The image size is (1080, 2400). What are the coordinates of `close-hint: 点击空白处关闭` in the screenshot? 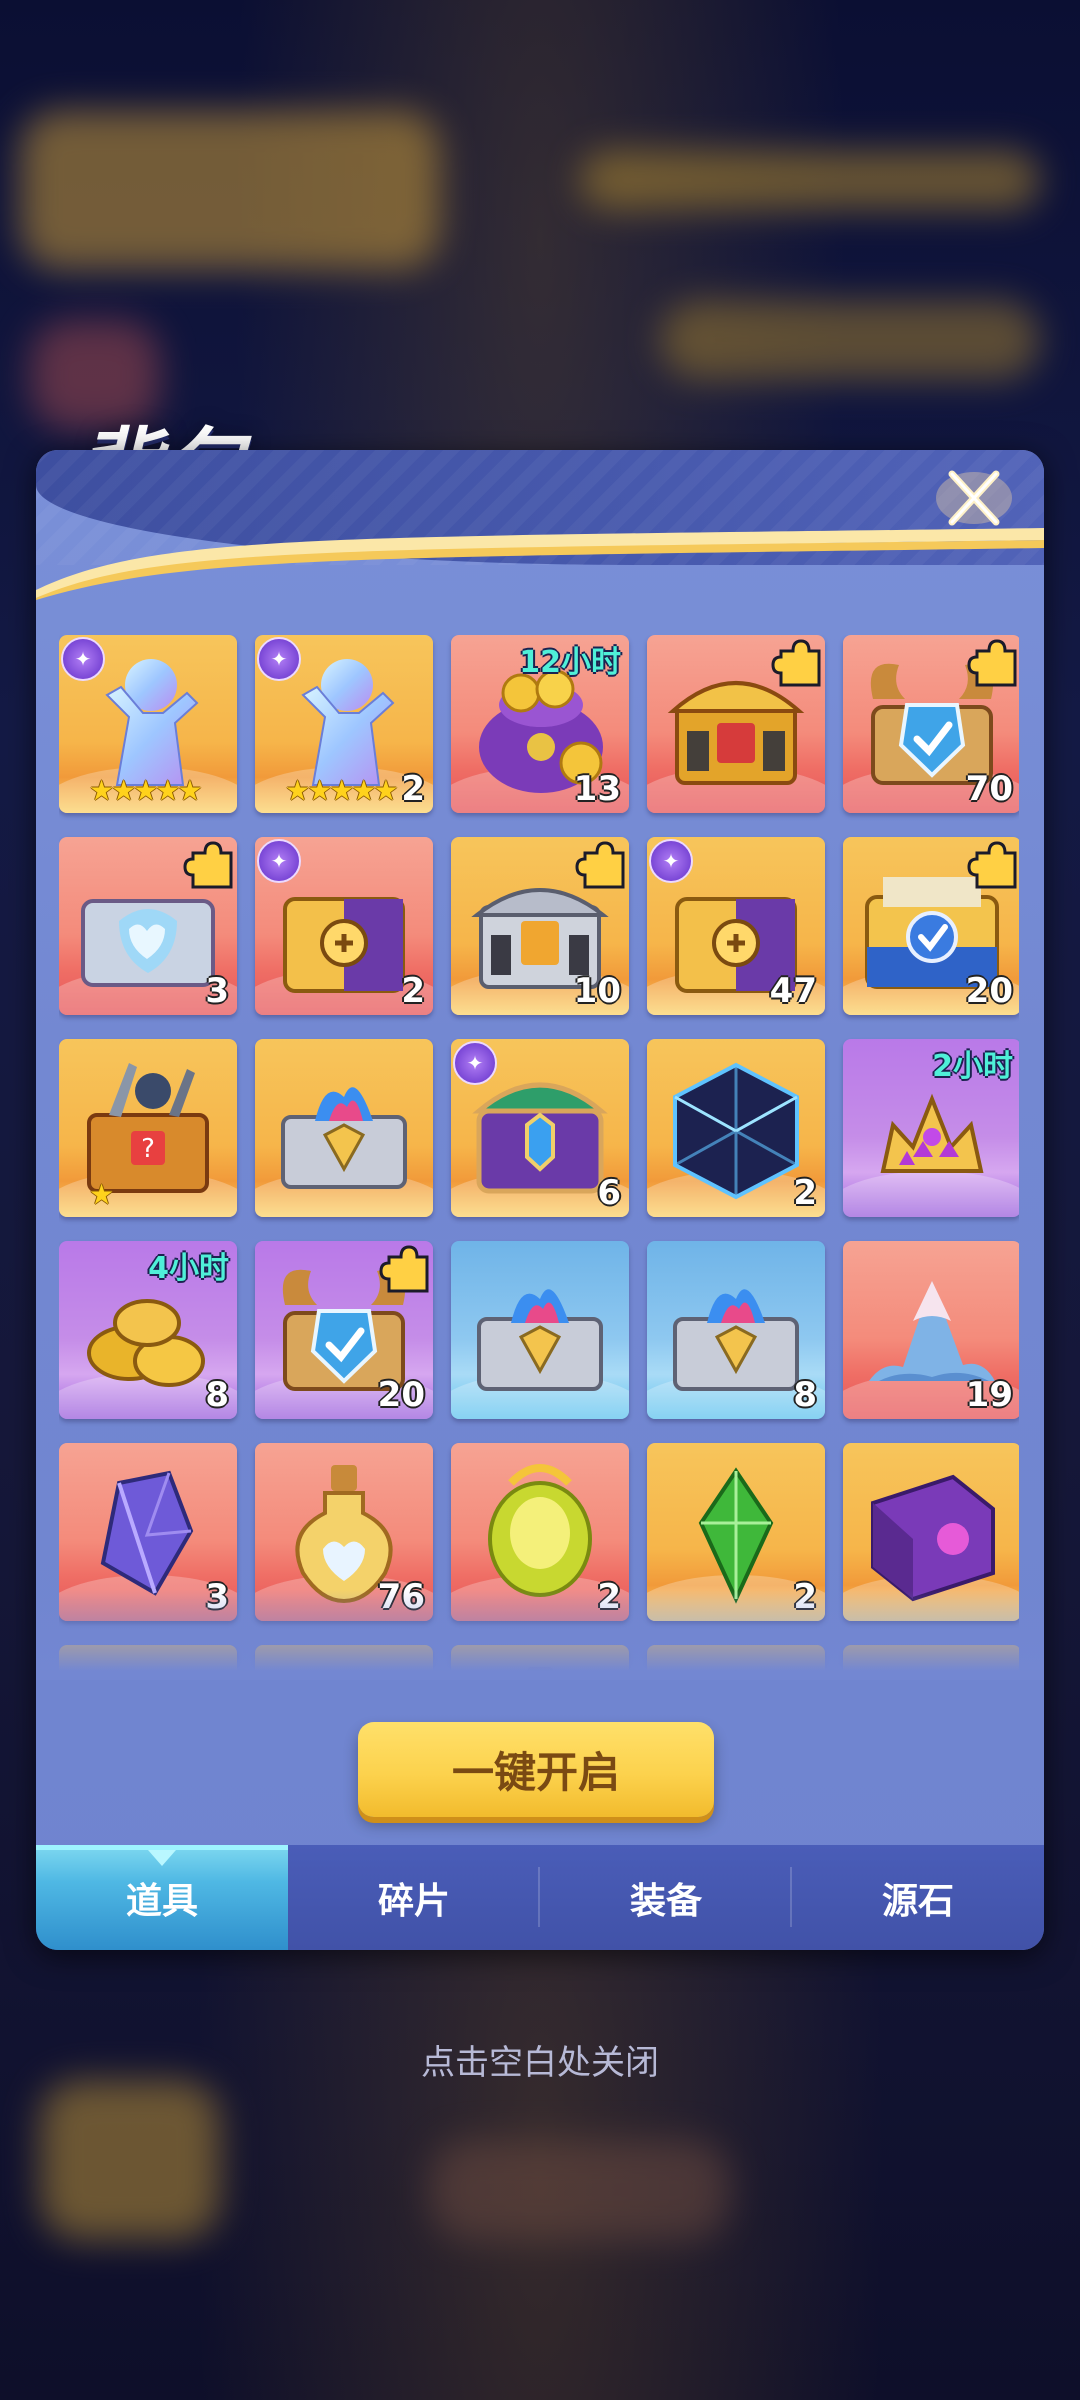 It's located at (540, 2059).